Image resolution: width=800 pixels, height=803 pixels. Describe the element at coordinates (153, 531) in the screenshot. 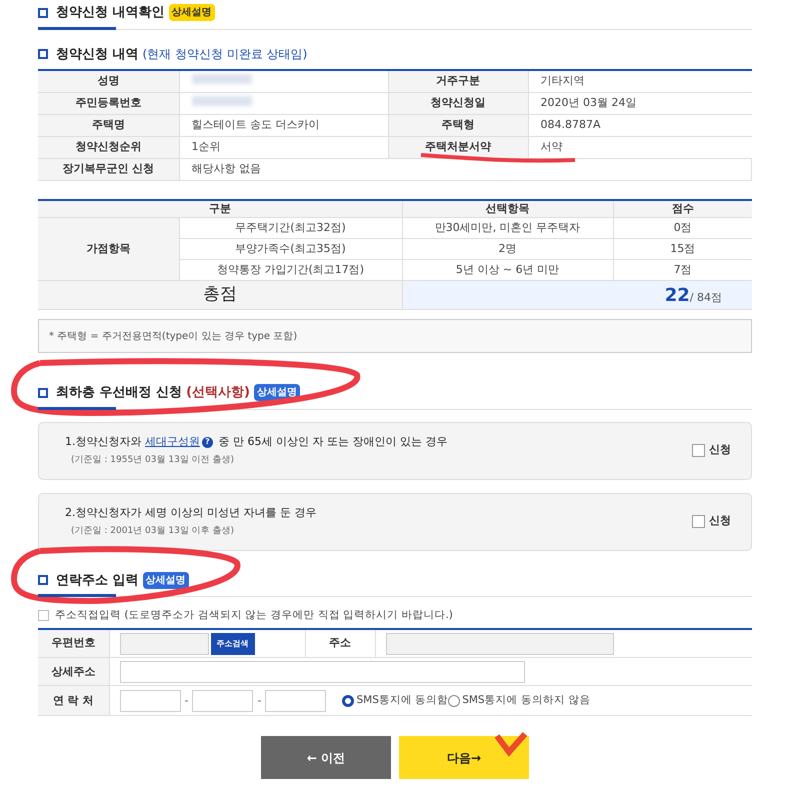

I see `reference-date: (기준일 : 2001년 03월 13일 이후 출생)` at that location.